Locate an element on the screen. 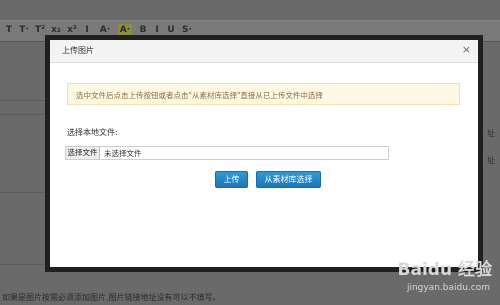  choose-file-button: 选择文件 is located at coordinates (83, 153).